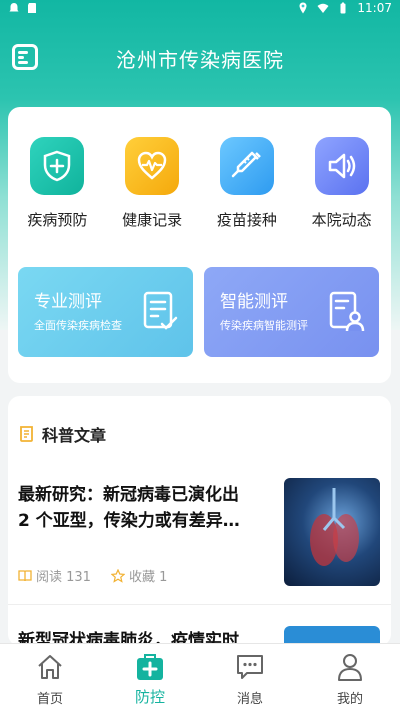 The height and width of the screenshot is (710, 400). Describe the element at coordinates (341, 220) in the screenshot. I see `quick-action-label: 本院动态` at that location.